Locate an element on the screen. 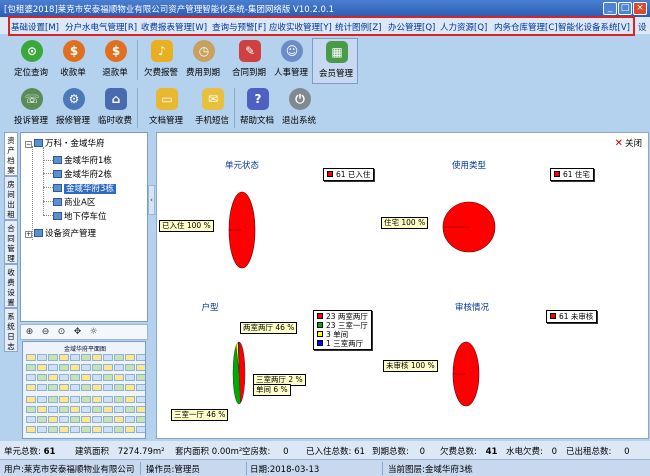 Image resolution: width=650 pixels, height=476 pixels. center-icon: ⊙ is located at coordinates (61, 332).